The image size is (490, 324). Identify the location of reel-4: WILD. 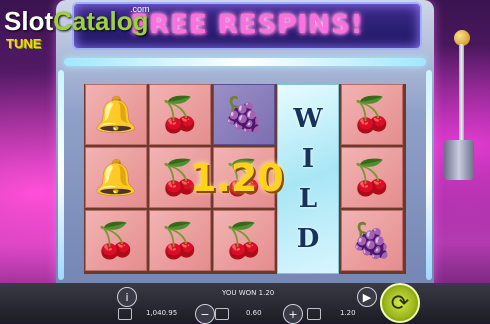
(308, 179).